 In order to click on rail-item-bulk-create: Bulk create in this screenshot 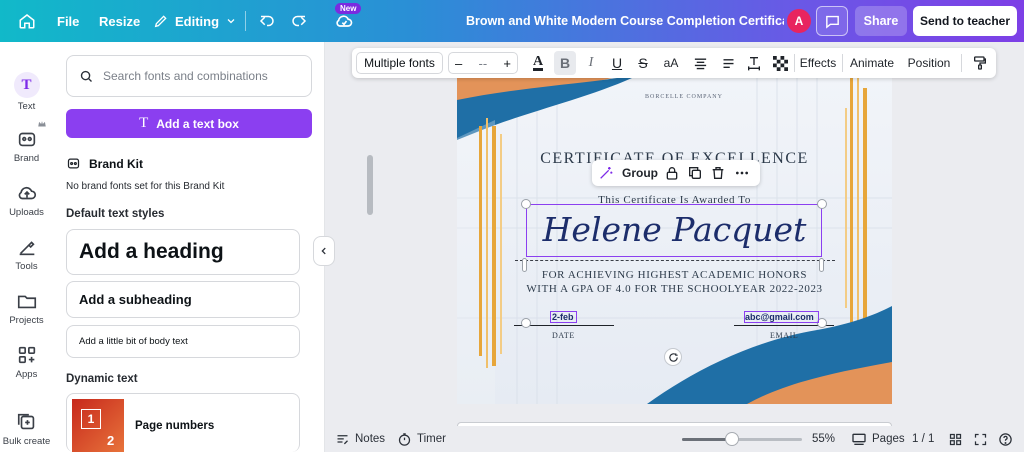, I will do `click(26, 429)`.